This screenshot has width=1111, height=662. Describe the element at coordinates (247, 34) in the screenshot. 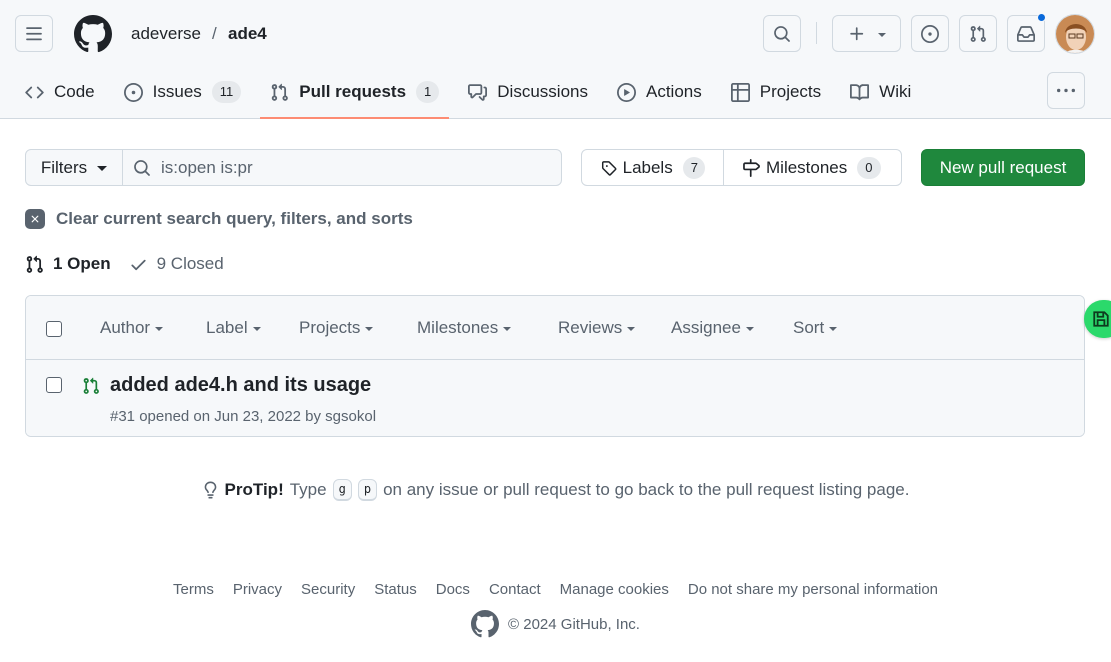

I see `breadcrumb-repo: ade4` at that location.